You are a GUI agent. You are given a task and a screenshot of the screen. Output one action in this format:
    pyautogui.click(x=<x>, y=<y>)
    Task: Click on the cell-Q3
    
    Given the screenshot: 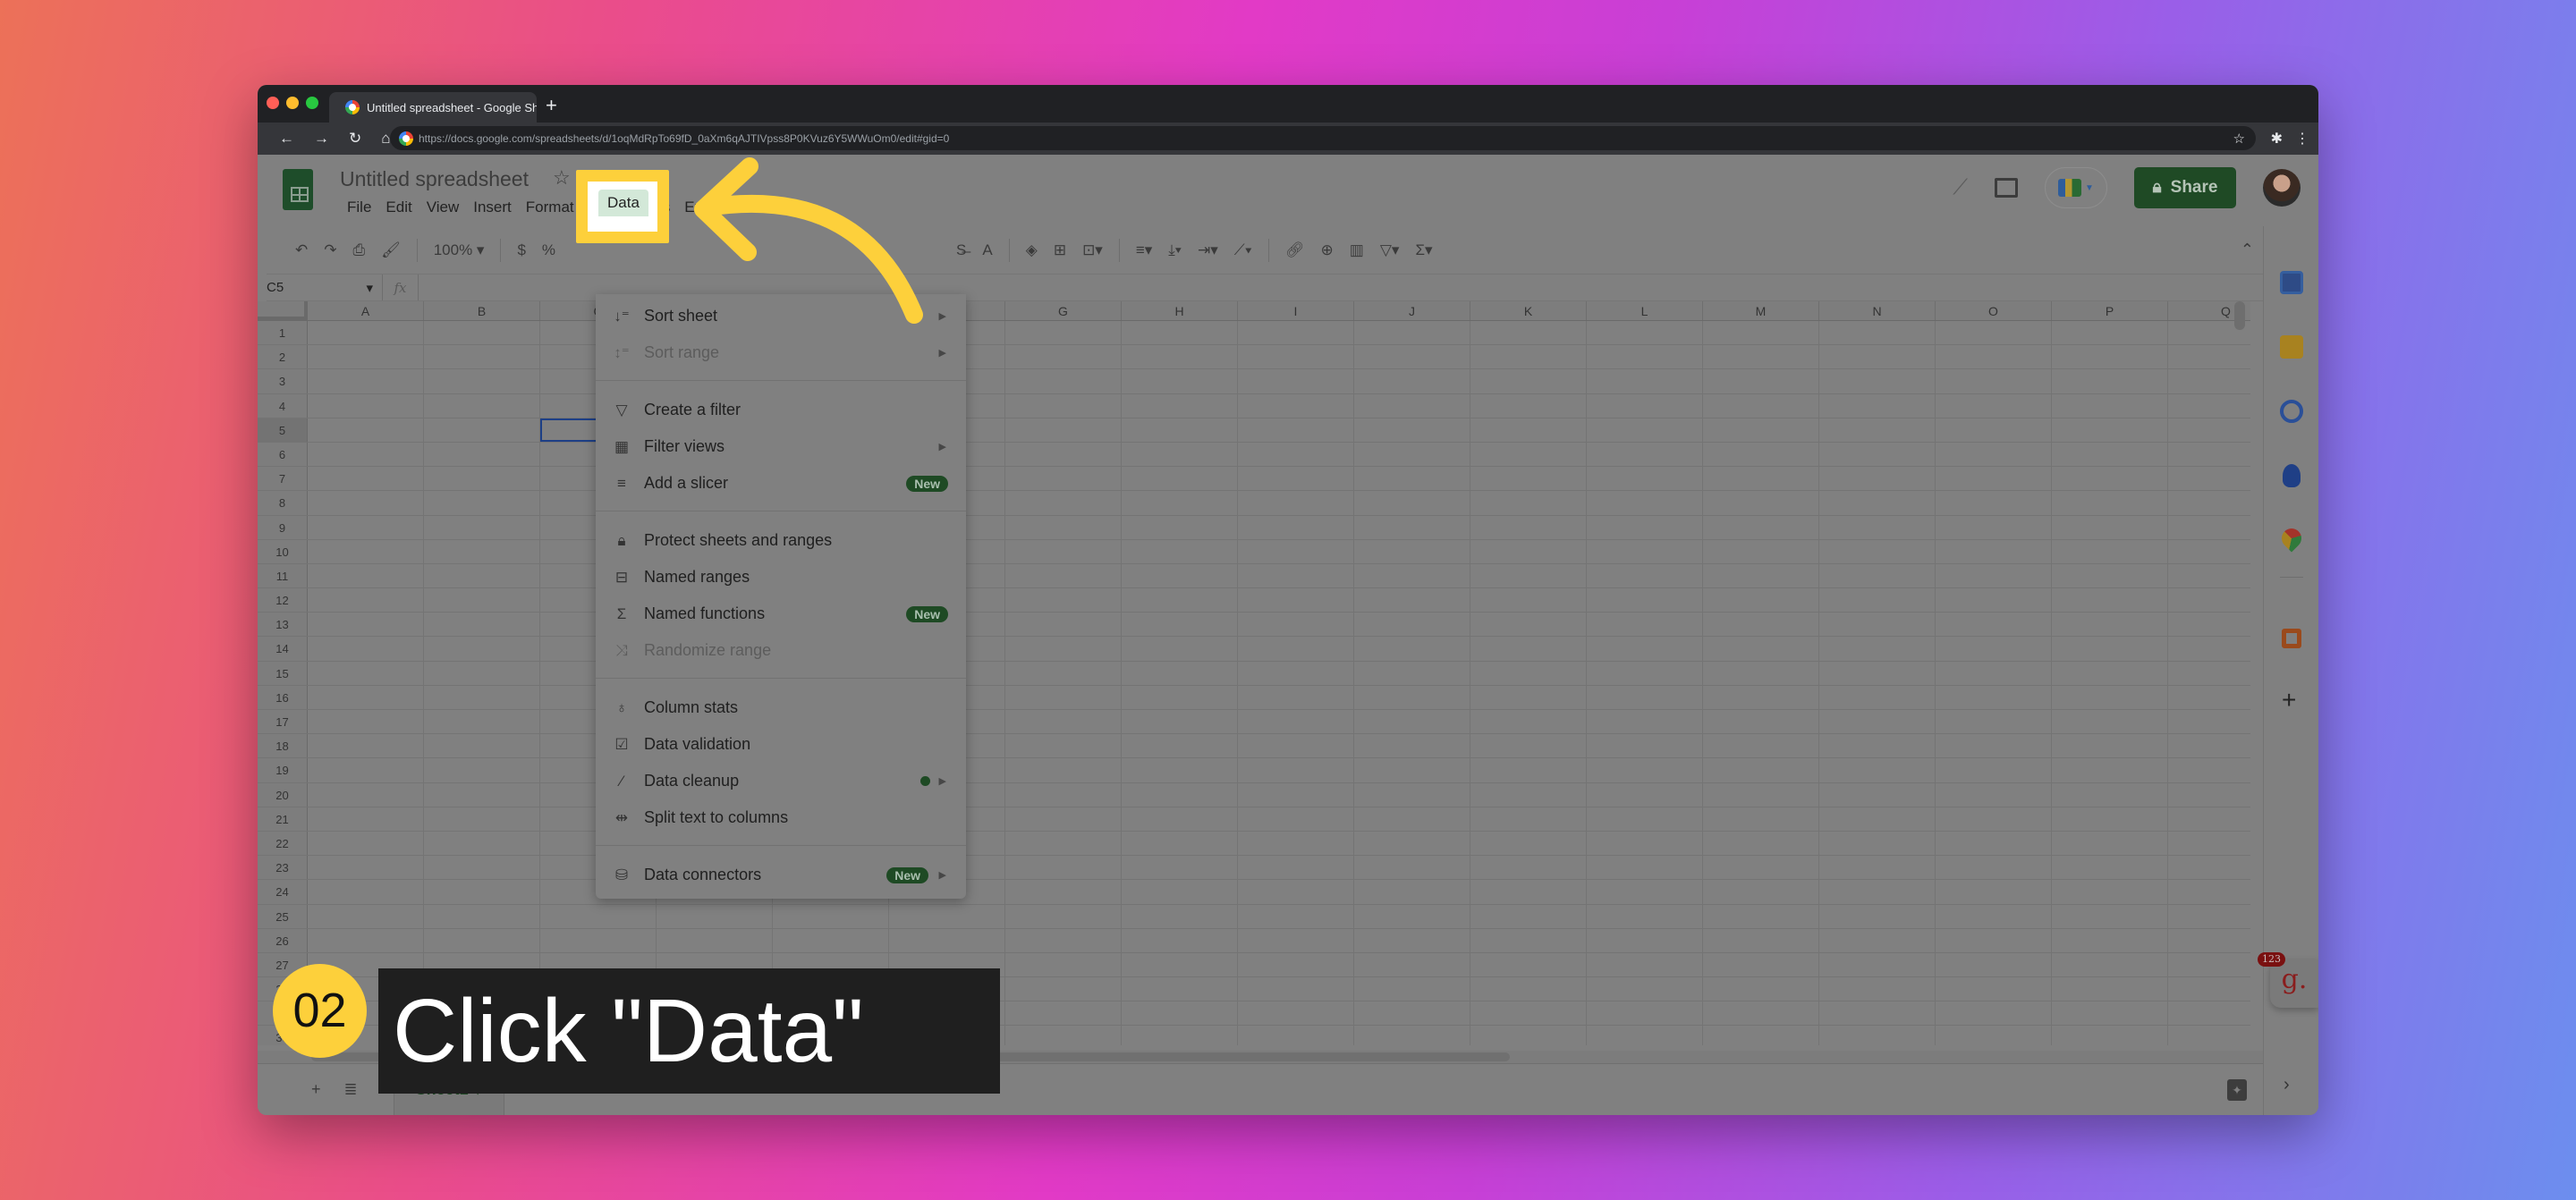 What is the action you would take?
    pyautogui.click(x=2209, y=381)
    